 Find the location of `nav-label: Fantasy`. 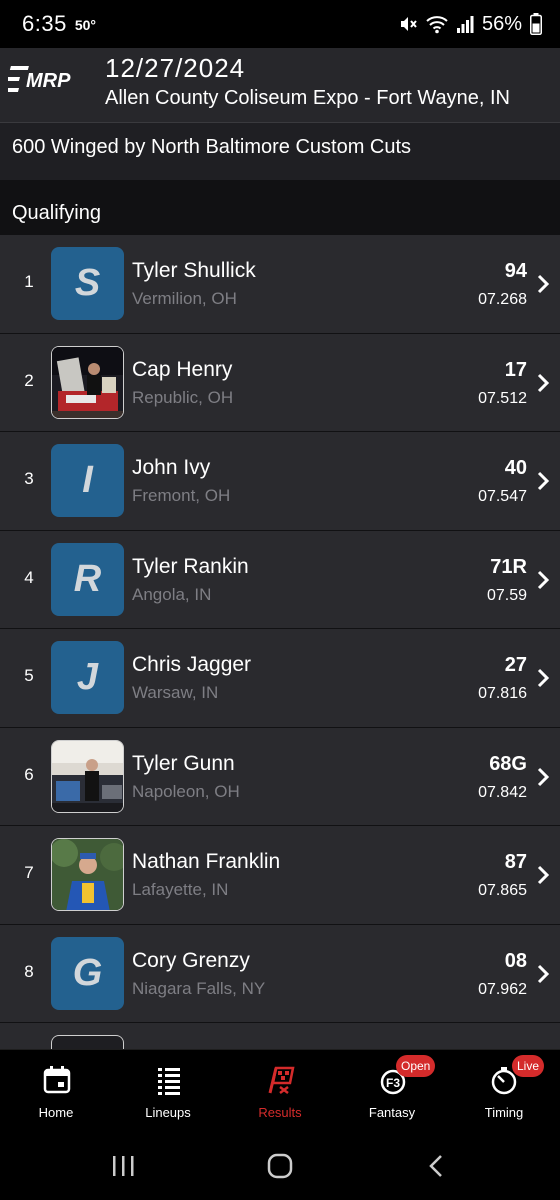

nav-label: Fantasy is located at coordinates (392, 1112).